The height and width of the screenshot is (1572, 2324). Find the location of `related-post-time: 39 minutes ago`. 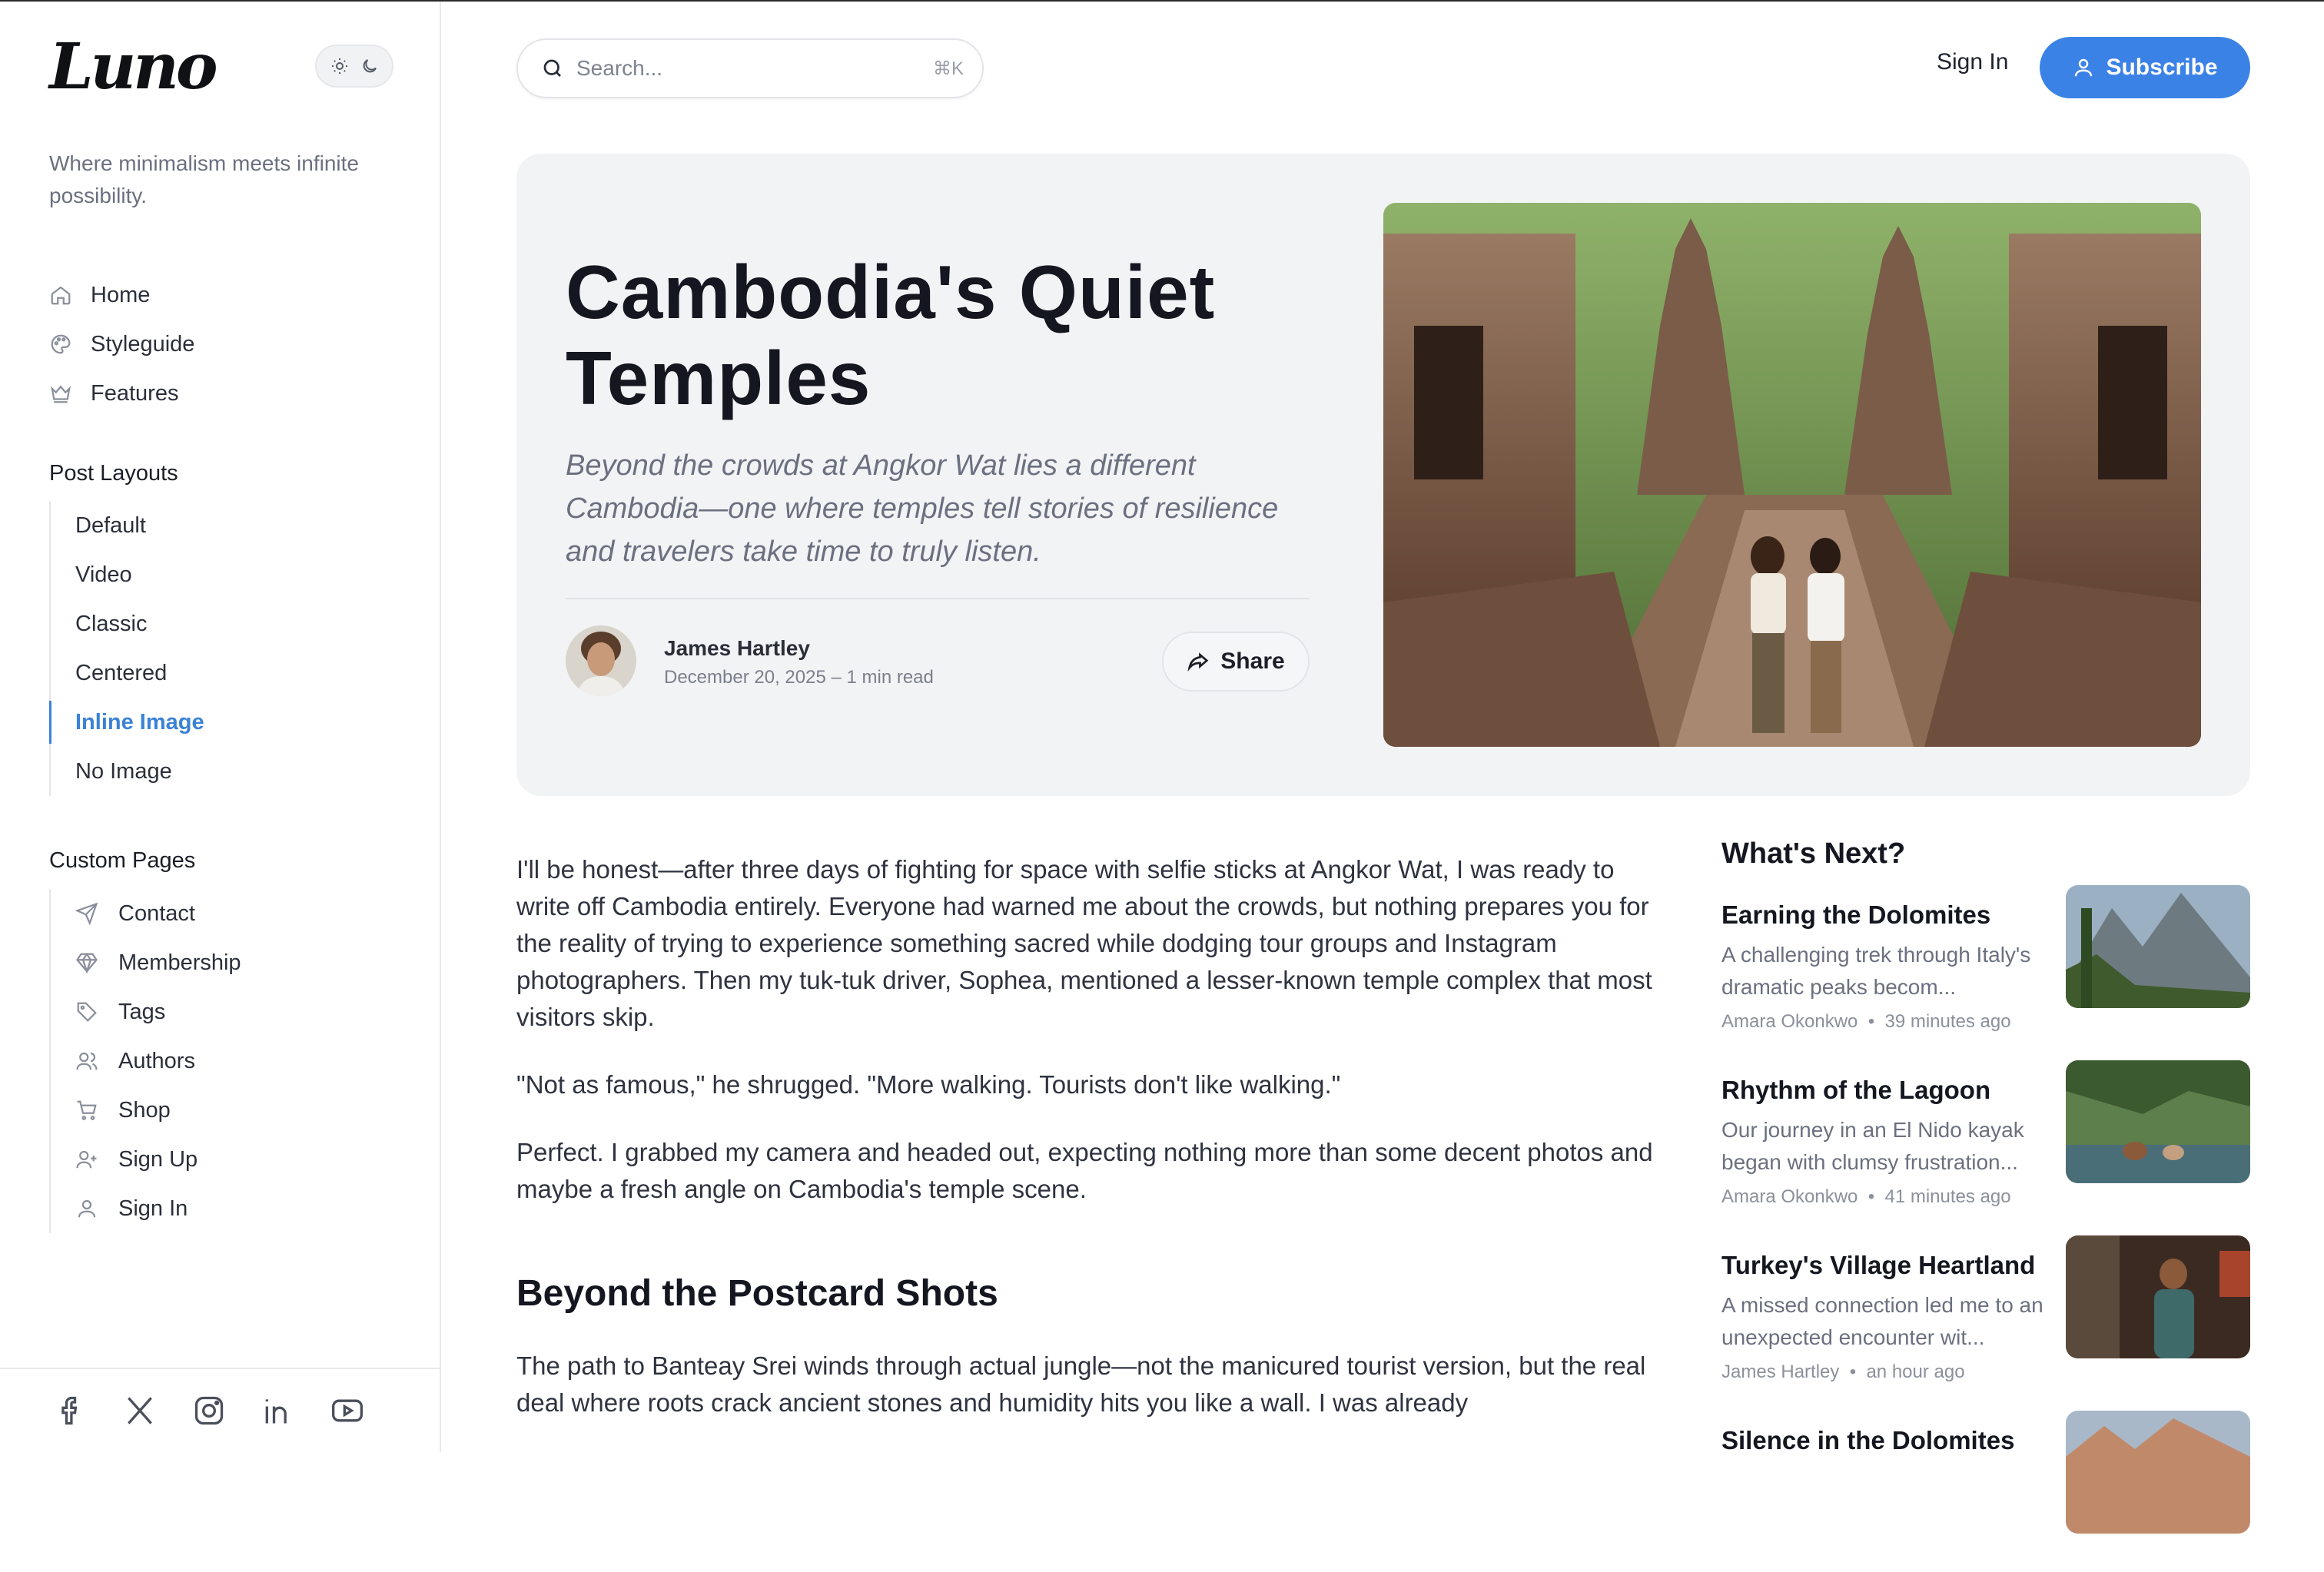

related-post-time: 39 minutes ago is located at coordinates (1947, 1021).